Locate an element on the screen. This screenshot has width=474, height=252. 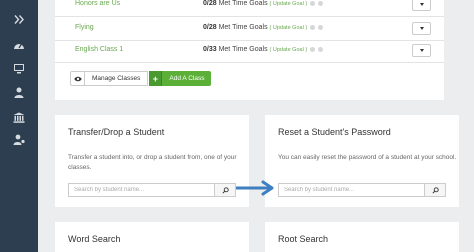
card-title: Word Search is located at coordinates (94, 239).